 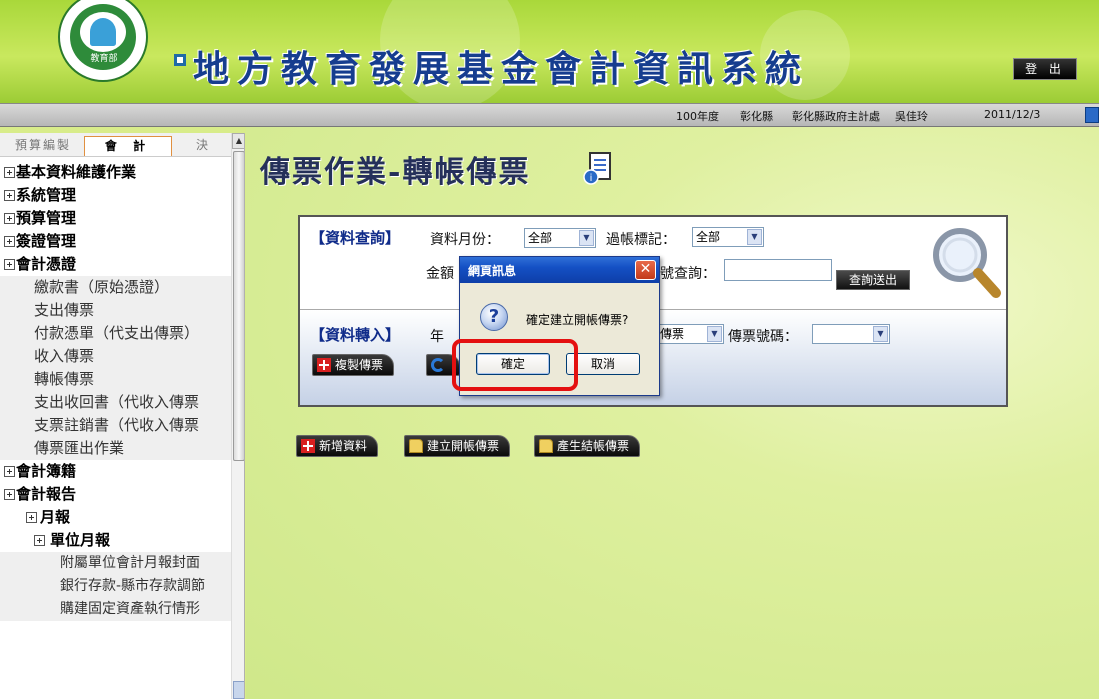 What do you see at coordinates (238, 690) in the screenshot?
I see `scroll-down-handle` at bounding box center [238, 690].